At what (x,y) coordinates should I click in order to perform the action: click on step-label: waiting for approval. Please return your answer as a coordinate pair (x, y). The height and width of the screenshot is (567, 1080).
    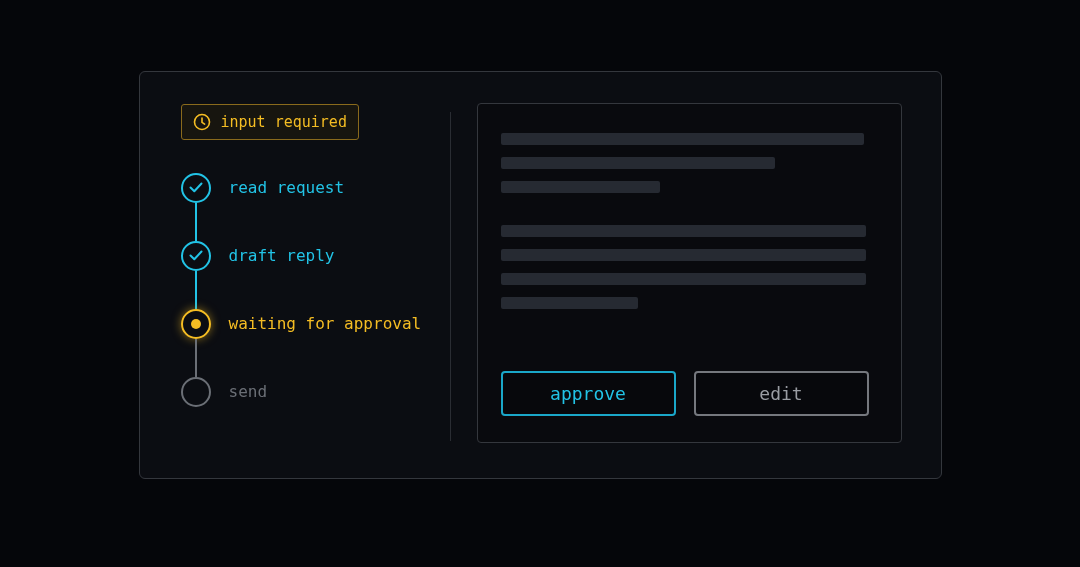
    Looking at the image, I should click on (325, 323).